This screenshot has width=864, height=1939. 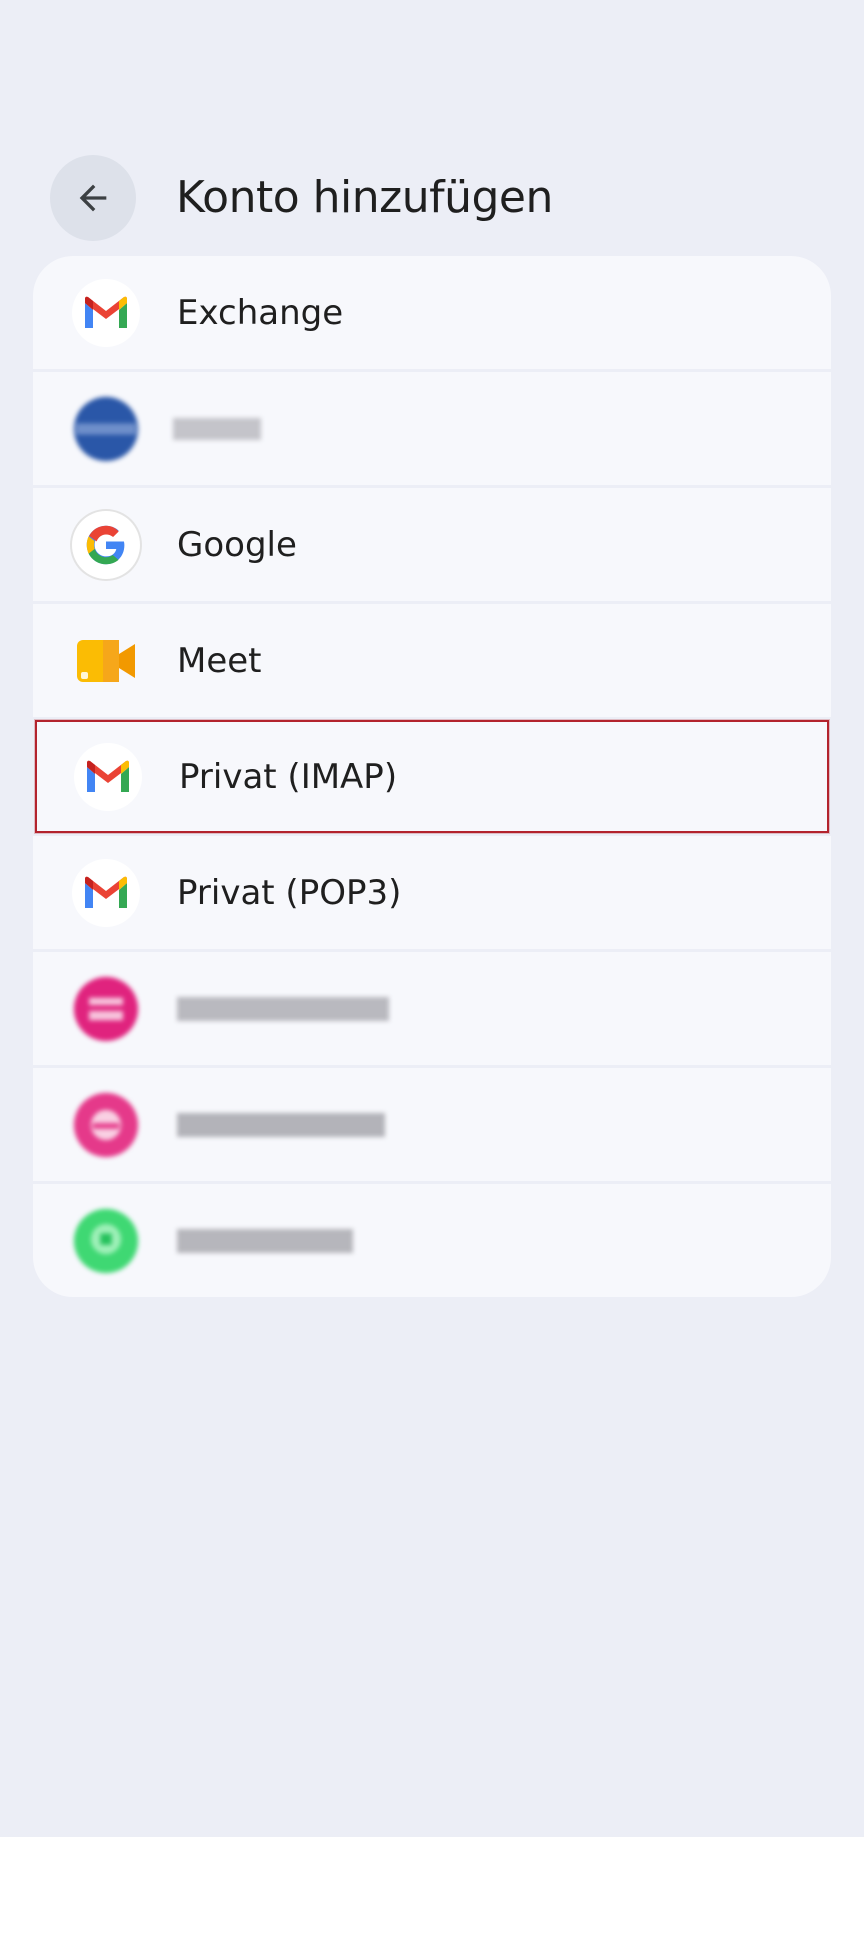 What do you see at coordinates (237, 544) in the screenshot?
I see `account-item-label: Google` at bounding box center [237, 544].